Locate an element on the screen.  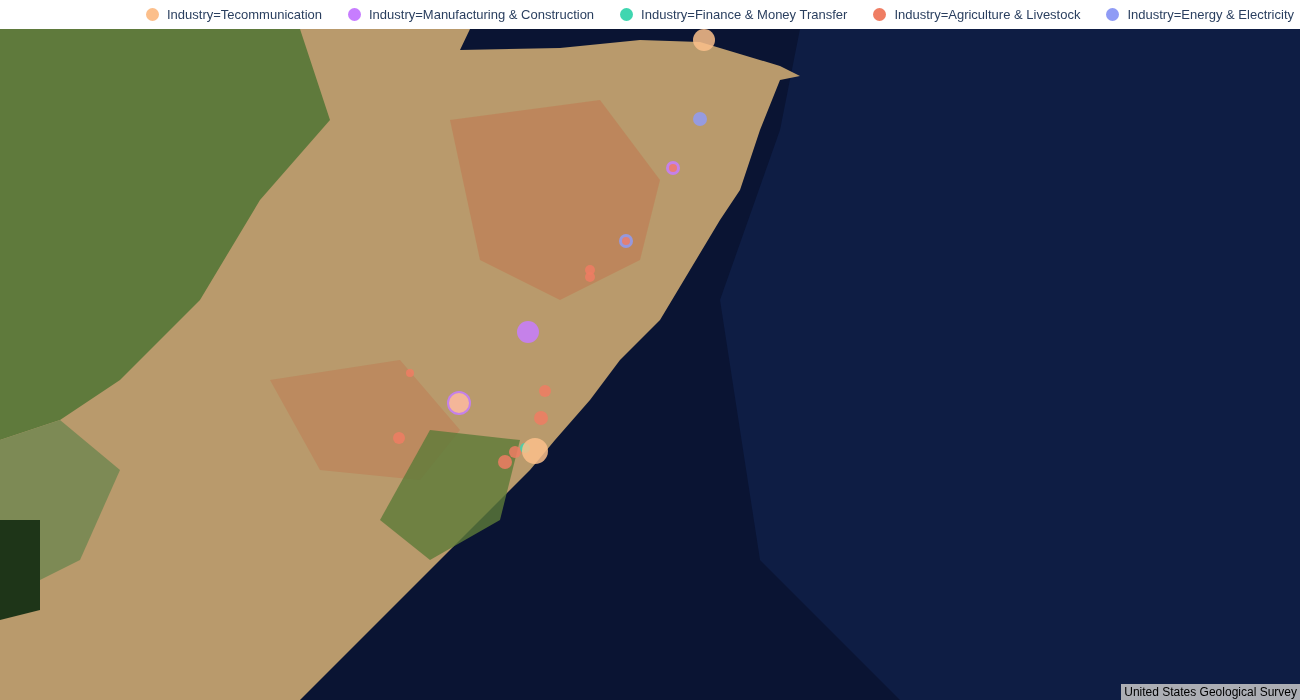
legend-item: Industry=Agriculture & Livestock is located at coordinates (987, 14).